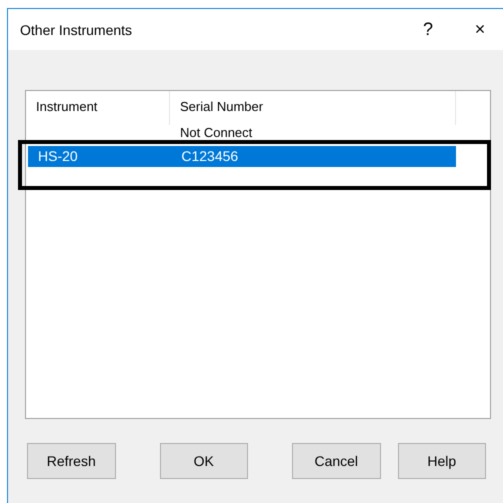 The image size is (503, 503). What do you see at coordinates (442, 461) in the screenshot?
I see `dialog-button: Help` at bounding box center [442, 461].